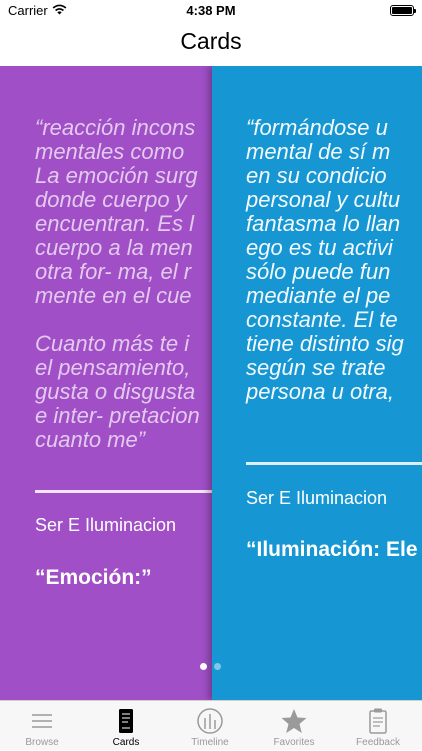 This screenshot has height=751, width=422. Describe the element at coordinates (378, 742) in the screenshot. I see `tab-label: Feedback` at that location.